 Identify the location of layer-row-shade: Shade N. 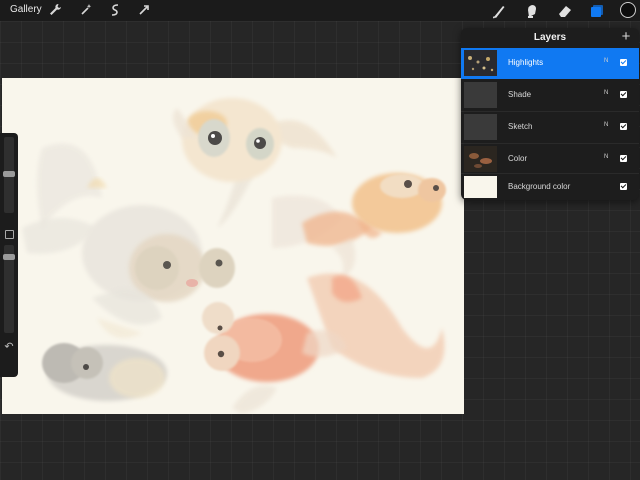
(550, 95).